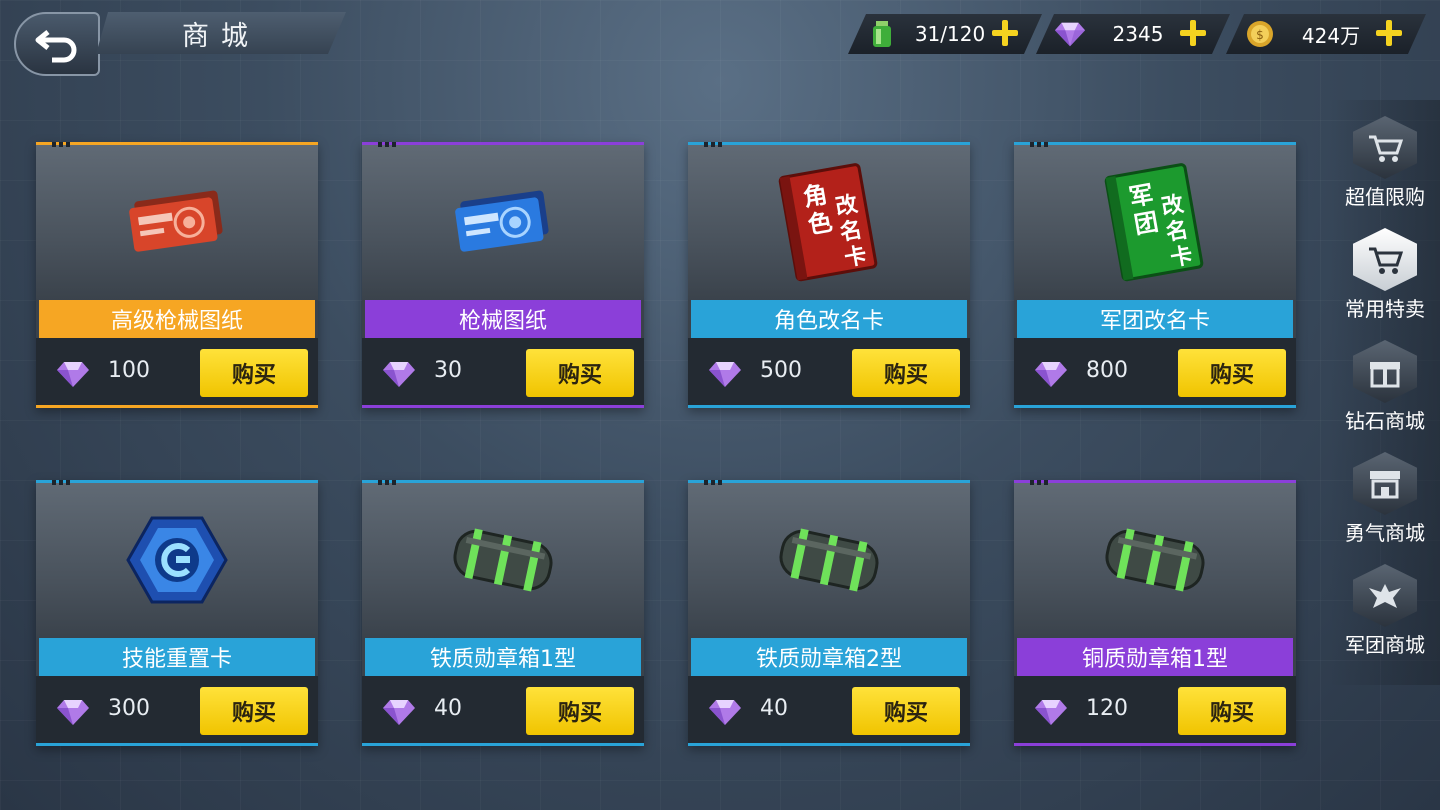 This screenshot has width=1440, height=810. What do you see at coordinates (177, 559) in the screenshot?
I see `skill-reset-chip-icon` at bounding box center [177, 559].